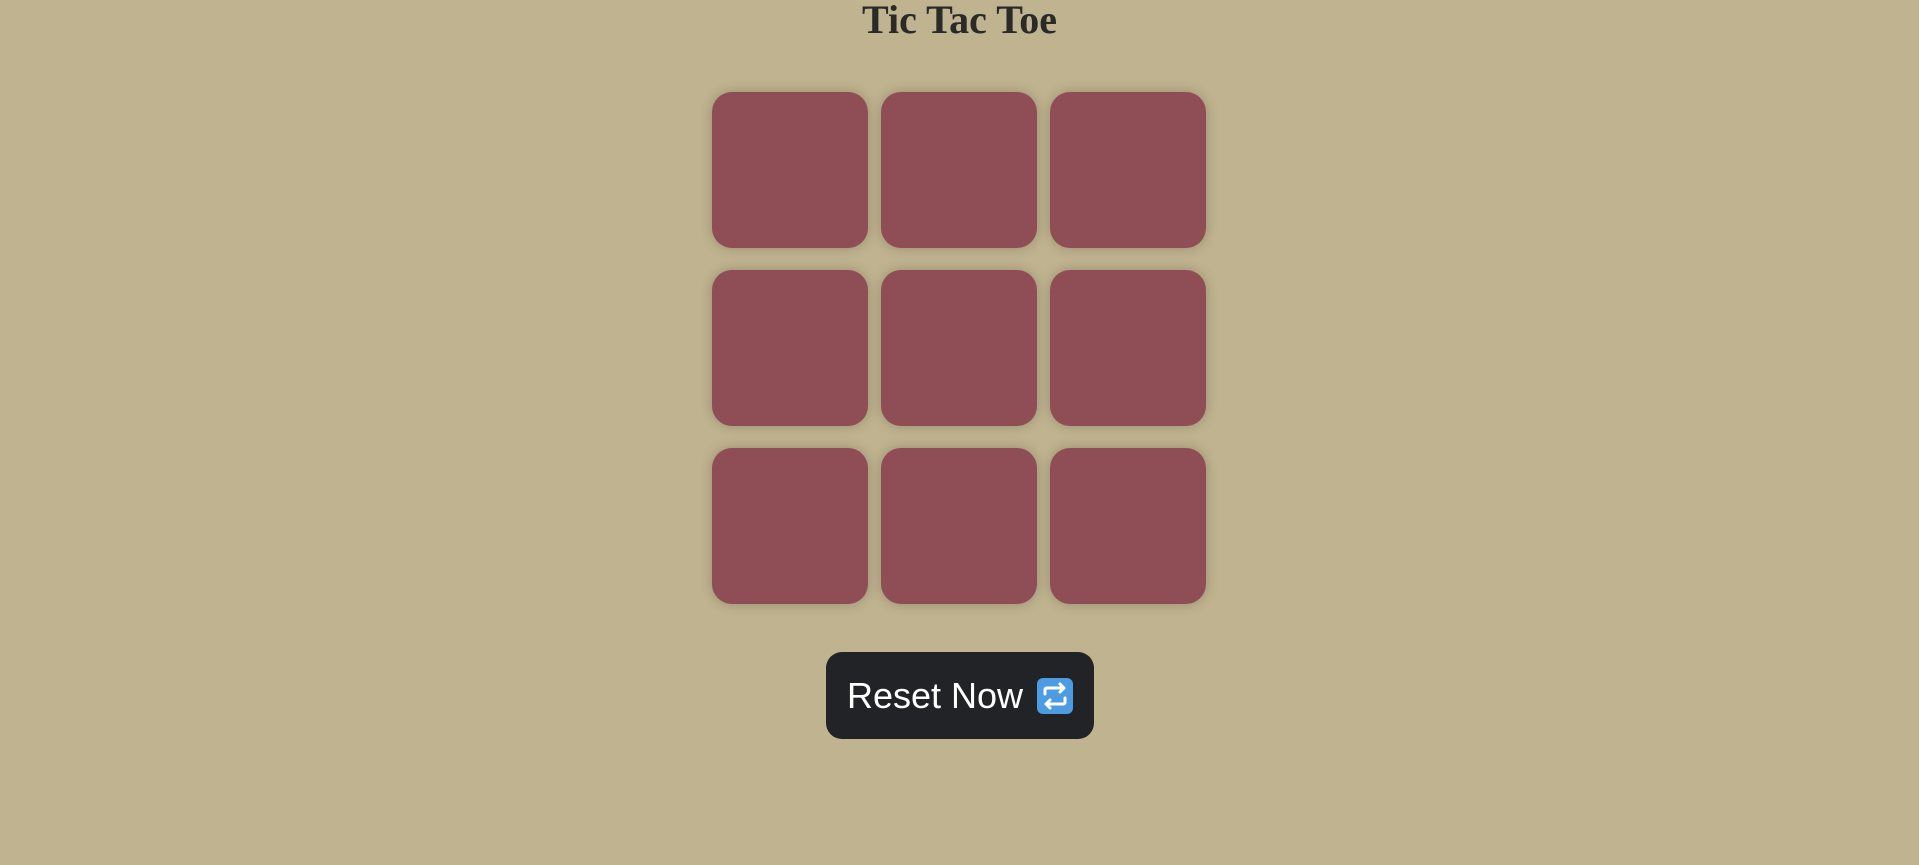 This screenshot has height=865, width=1919. I want to click on page-title: Tic Tac Toe, so click(959, 21).